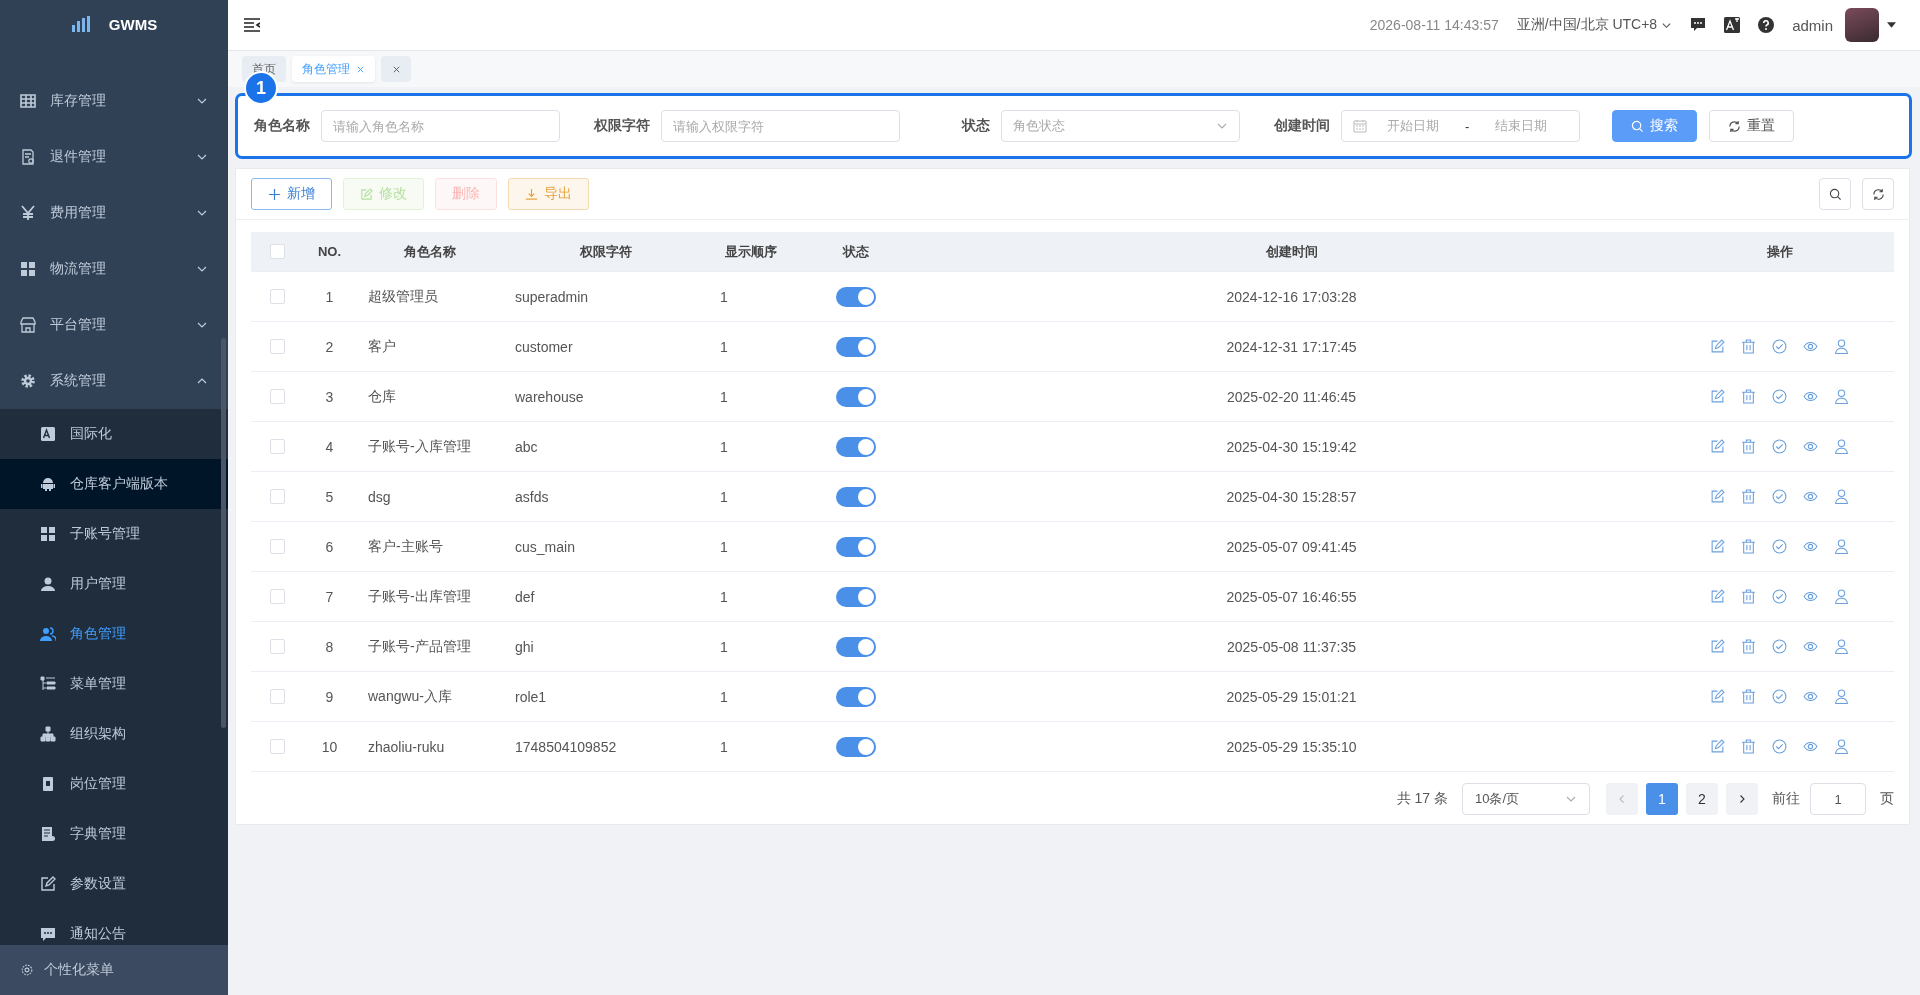  I want to click on menu-item: 菜单管理, so click(114, 684).